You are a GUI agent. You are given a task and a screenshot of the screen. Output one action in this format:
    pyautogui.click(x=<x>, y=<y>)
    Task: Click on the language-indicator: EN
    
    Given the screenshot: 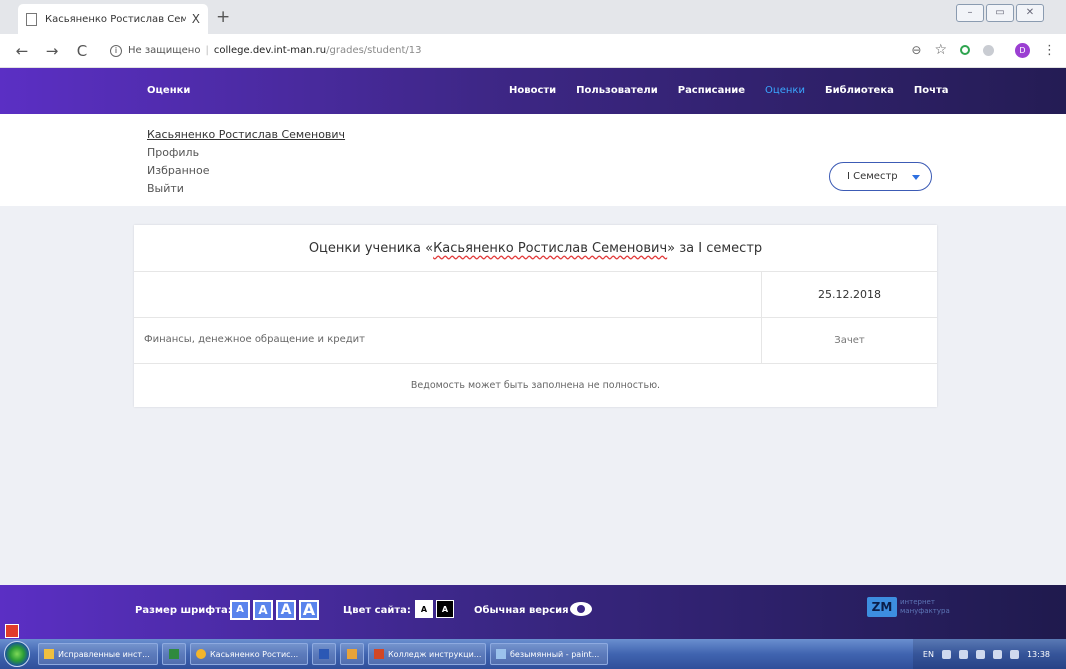 What is the action you would take?
    pyautogui.click(x=928, y=654)
    